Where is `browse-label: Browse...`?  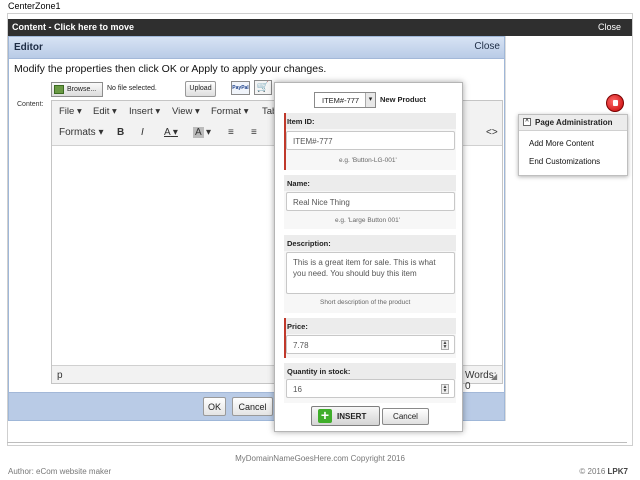 browse-label: Browse... is located at coordinates (82, 89).